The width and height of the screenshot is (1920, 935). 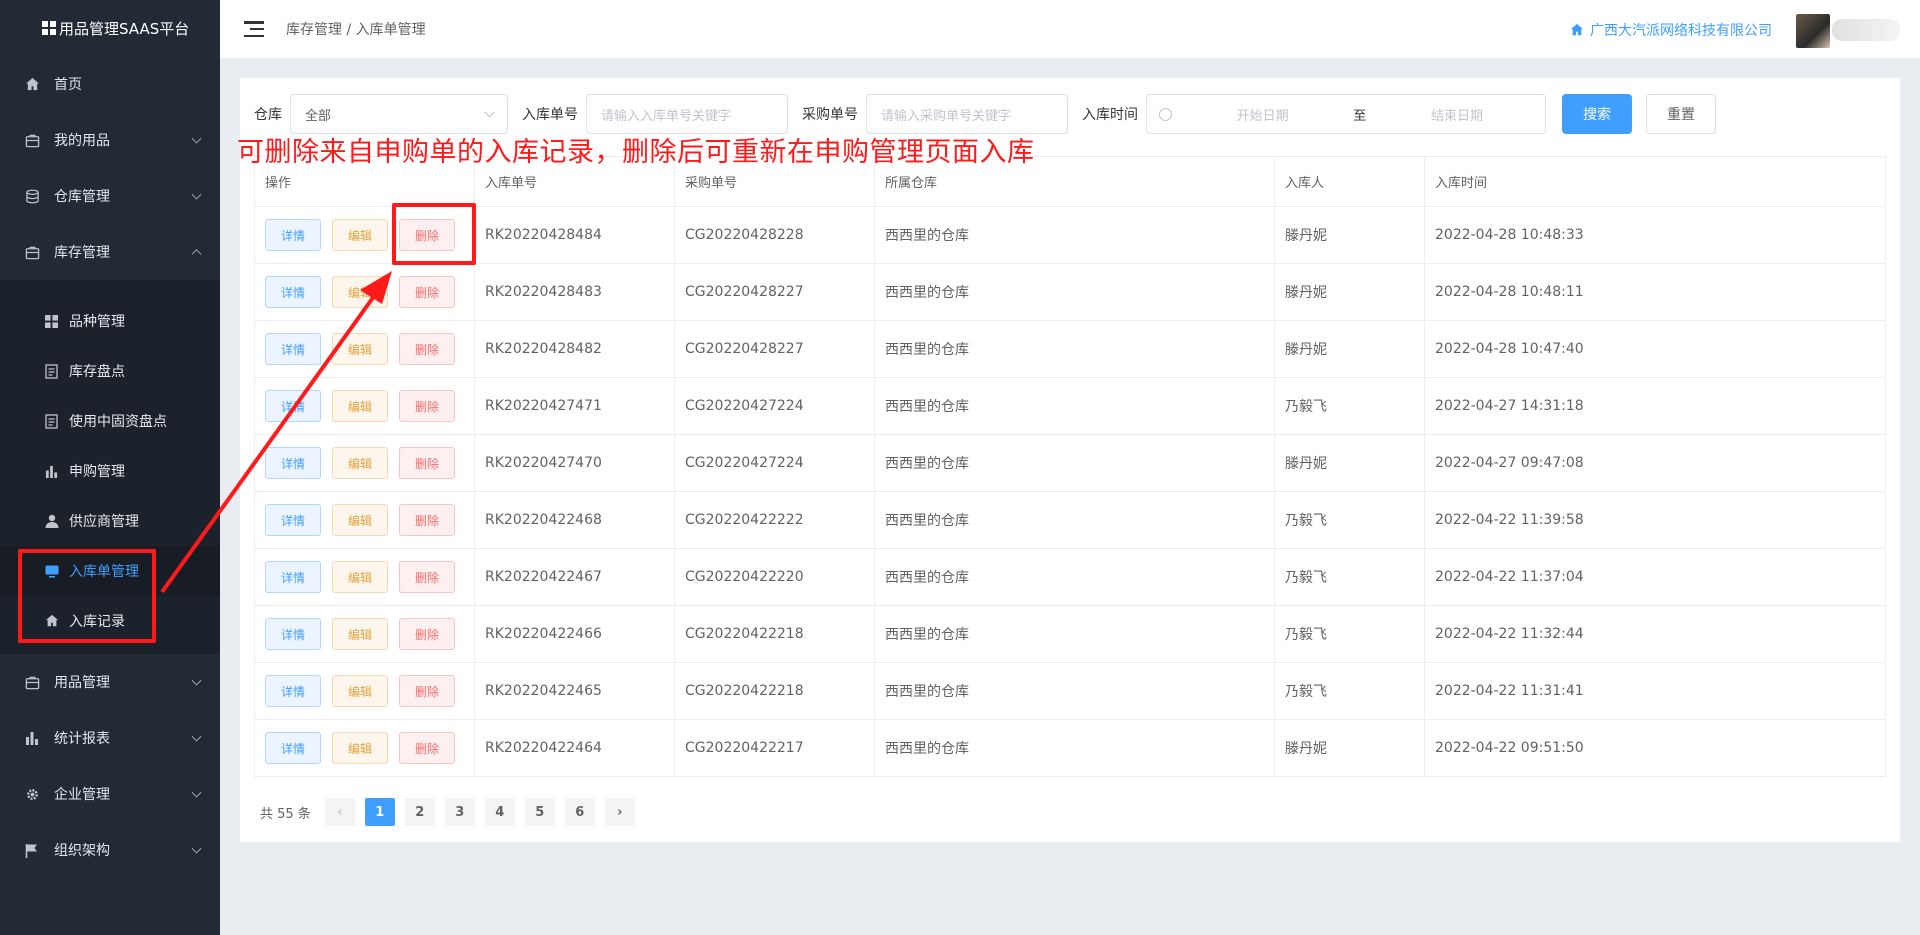 I want to click on inbound-no-cell: RK20220422467, so click(x=574, y=577).